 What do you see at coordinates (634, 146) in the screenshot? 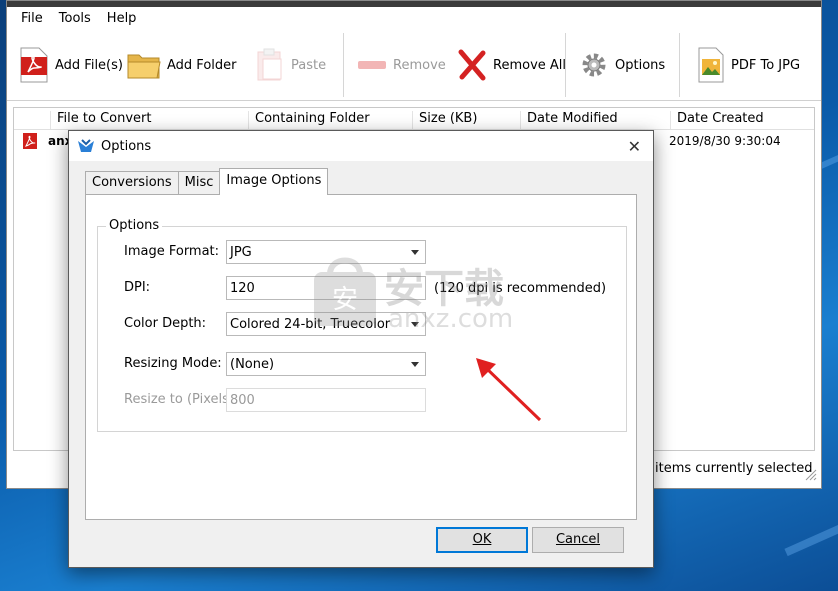
I see `close-icon: ✕` at bounding box center [634, 146].